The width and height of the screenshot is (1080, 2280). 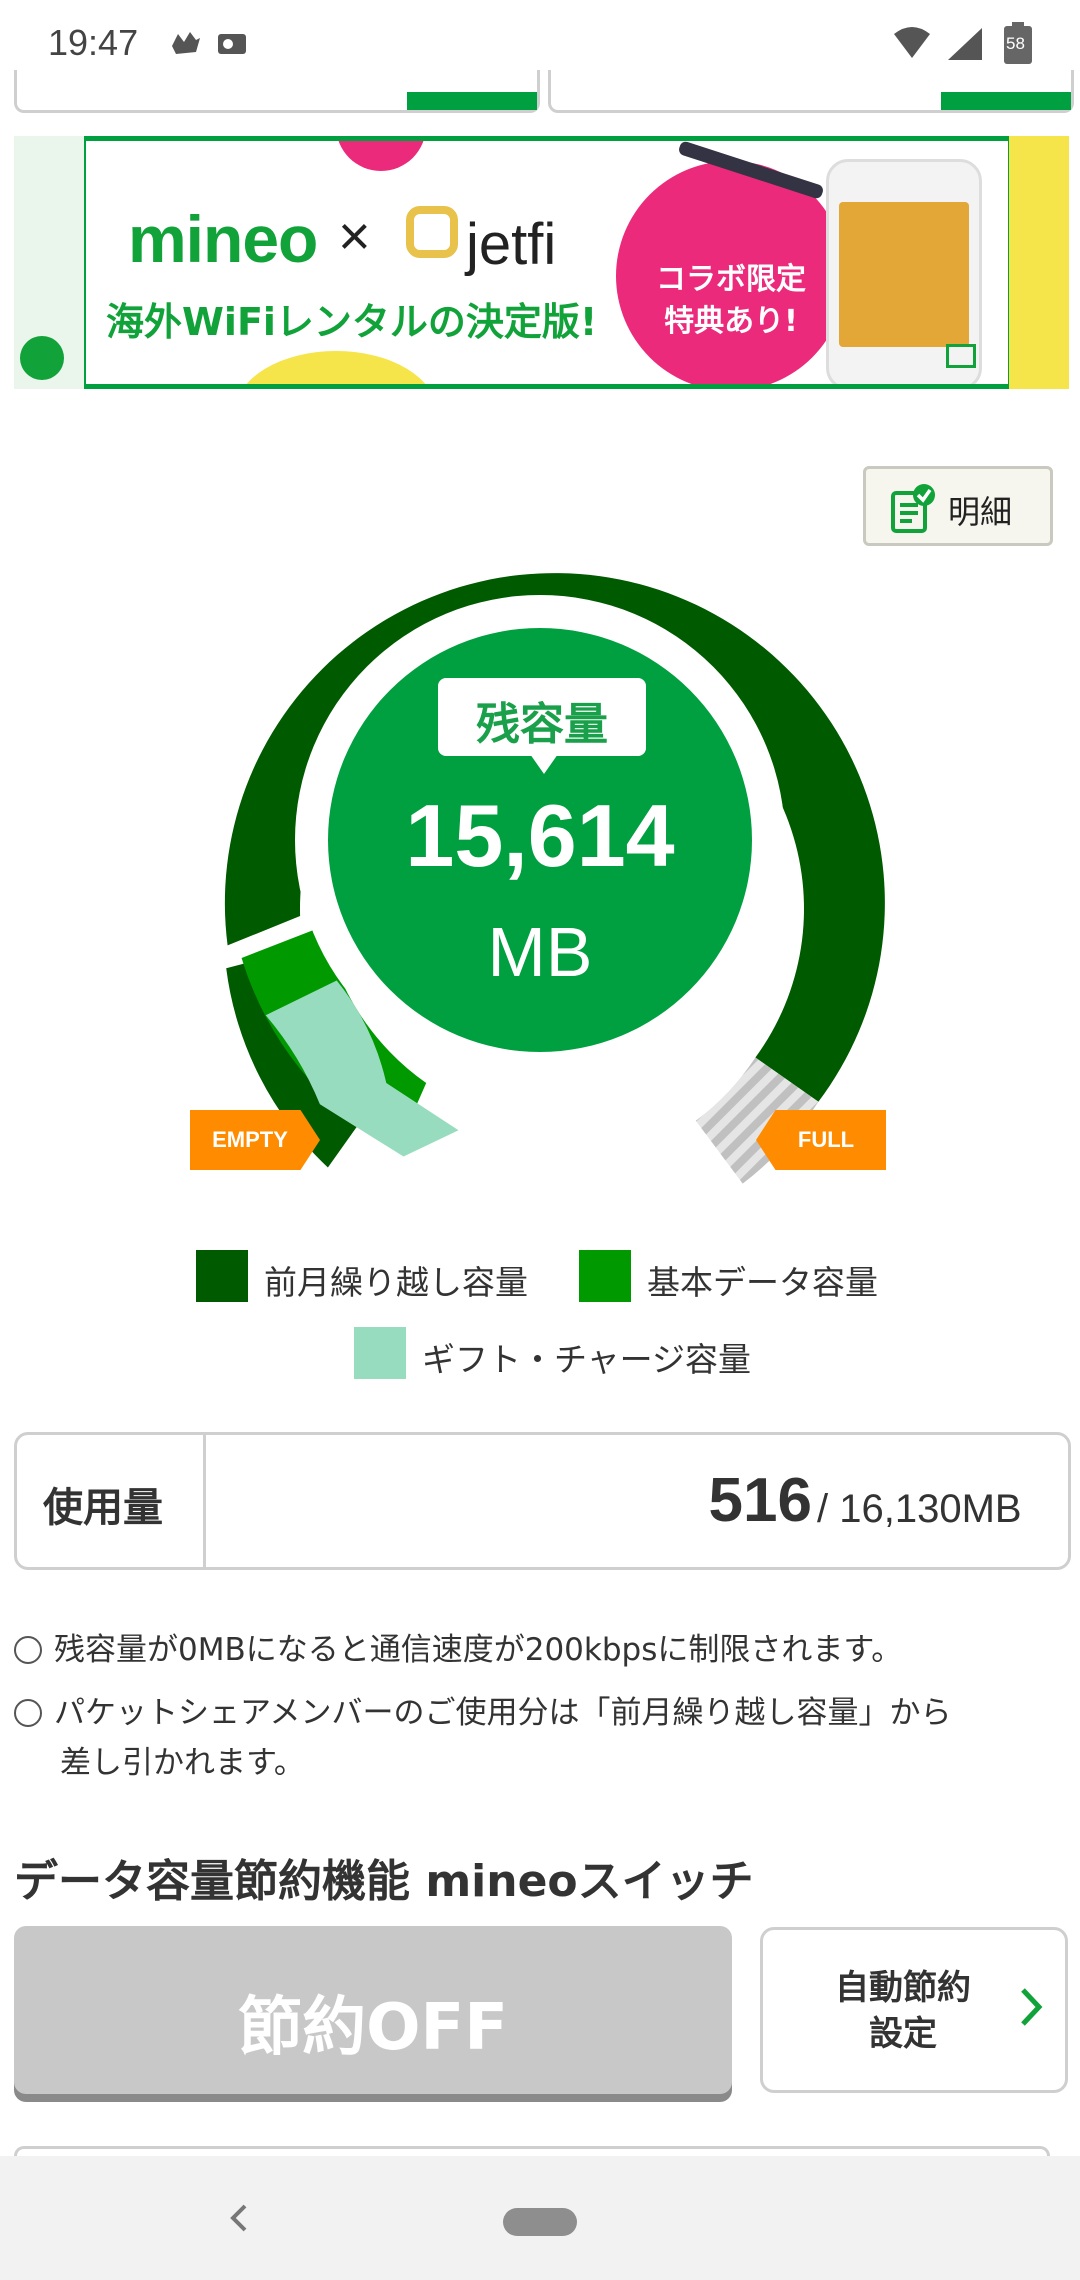 What do you see at coordinates (540, 2222) in the screenshot?
I see `home-pill-icon` at bounding box center [540, 2222].